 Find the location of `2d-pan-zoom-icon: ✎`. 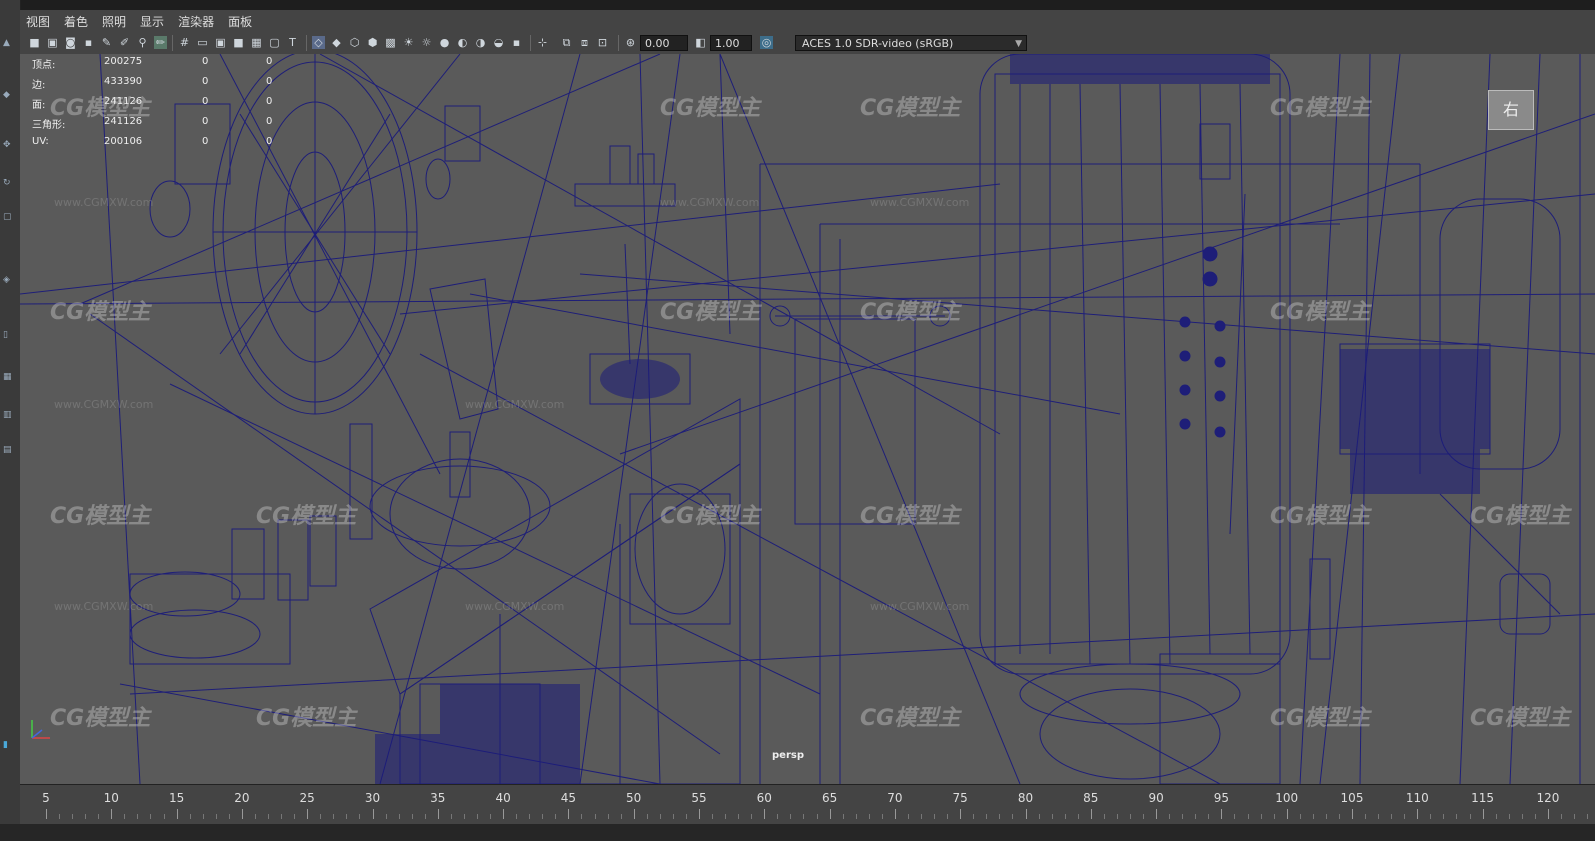

2d-pan-zoom-icon: ✎ is located at coordinates (106, 42).